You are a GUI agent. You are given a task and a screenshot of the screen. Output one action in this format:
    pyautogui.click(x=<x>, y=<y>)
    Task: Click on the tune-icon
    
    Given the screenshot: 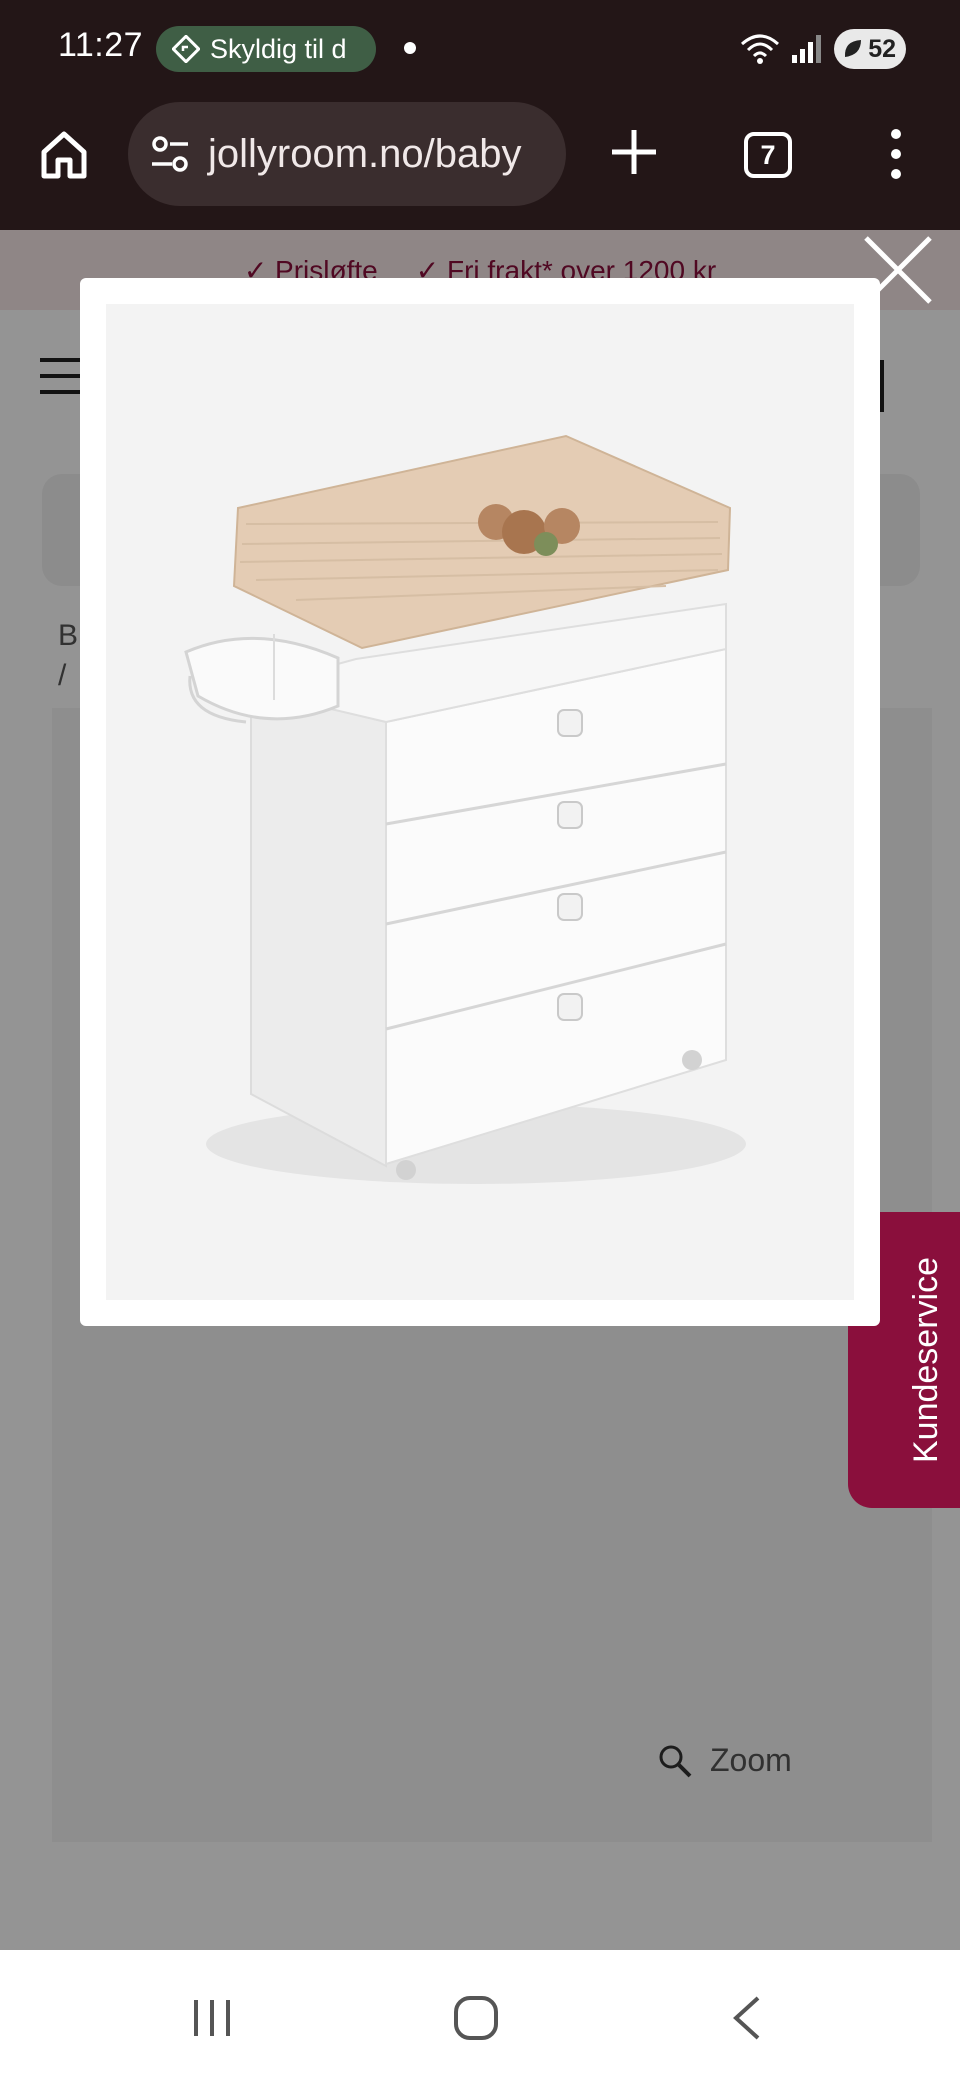 What is the action you would take?
    pyautogui.click(x=170, y=154)
    